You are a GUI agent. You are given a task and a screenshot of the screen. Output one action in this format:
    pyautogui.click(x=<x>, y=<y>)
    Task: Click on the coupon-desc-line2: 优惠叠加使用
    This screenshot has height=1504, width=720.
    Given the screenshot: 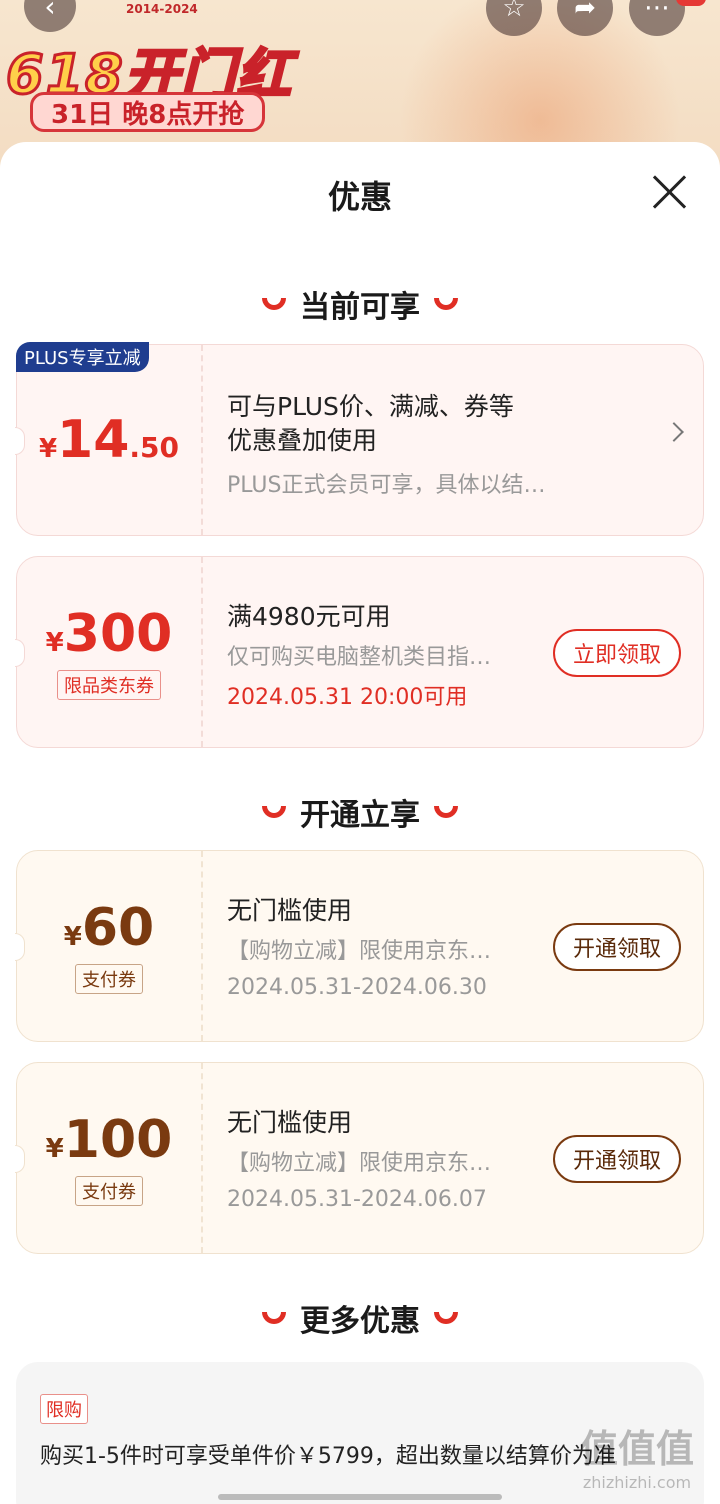 What is the action you would take?
    pyautogui.click(x=302, y=440)
    